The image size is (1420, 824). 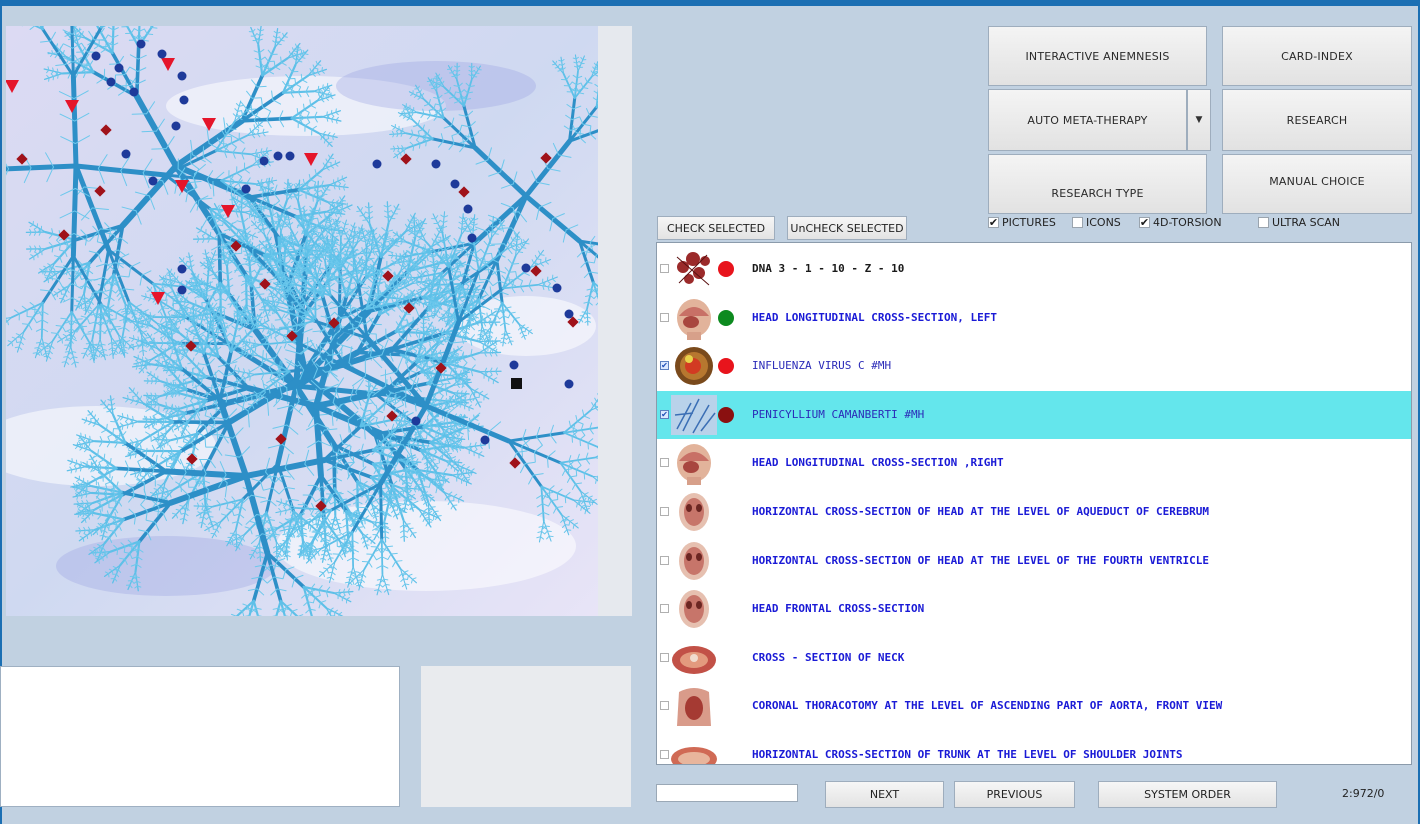 I want to click on list-item-label: HEAD LONGITUDINAL CROSS-SECTION, LEFT, so click(x=875, y=317).